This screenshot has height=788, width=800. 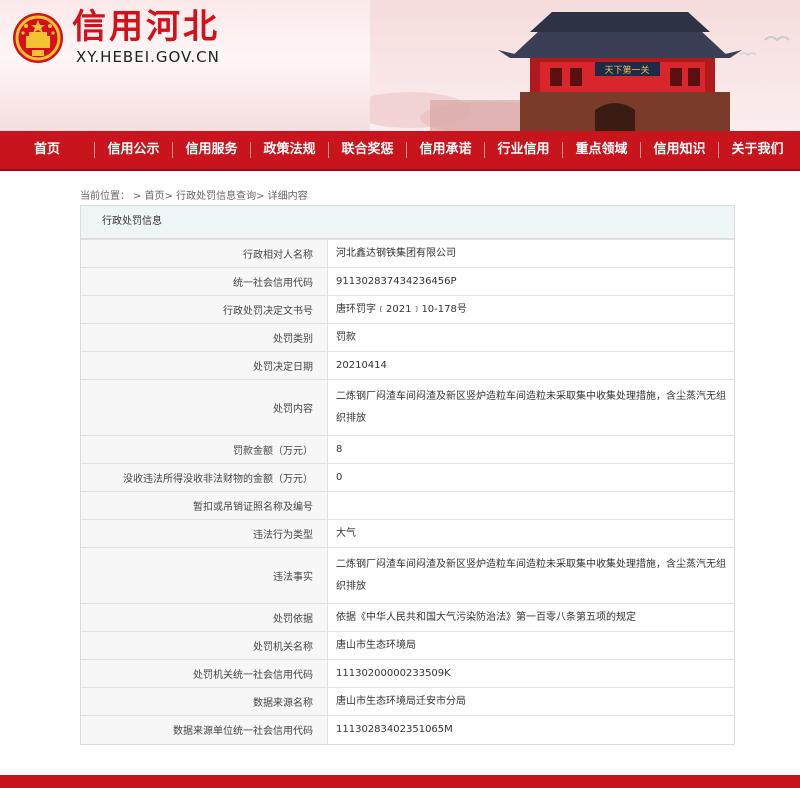 What do you see at coordinates (105, 196) in the screenshot?
I see `breadcrumb-prefix: 当前位置：` at bounding box center [105, 196].